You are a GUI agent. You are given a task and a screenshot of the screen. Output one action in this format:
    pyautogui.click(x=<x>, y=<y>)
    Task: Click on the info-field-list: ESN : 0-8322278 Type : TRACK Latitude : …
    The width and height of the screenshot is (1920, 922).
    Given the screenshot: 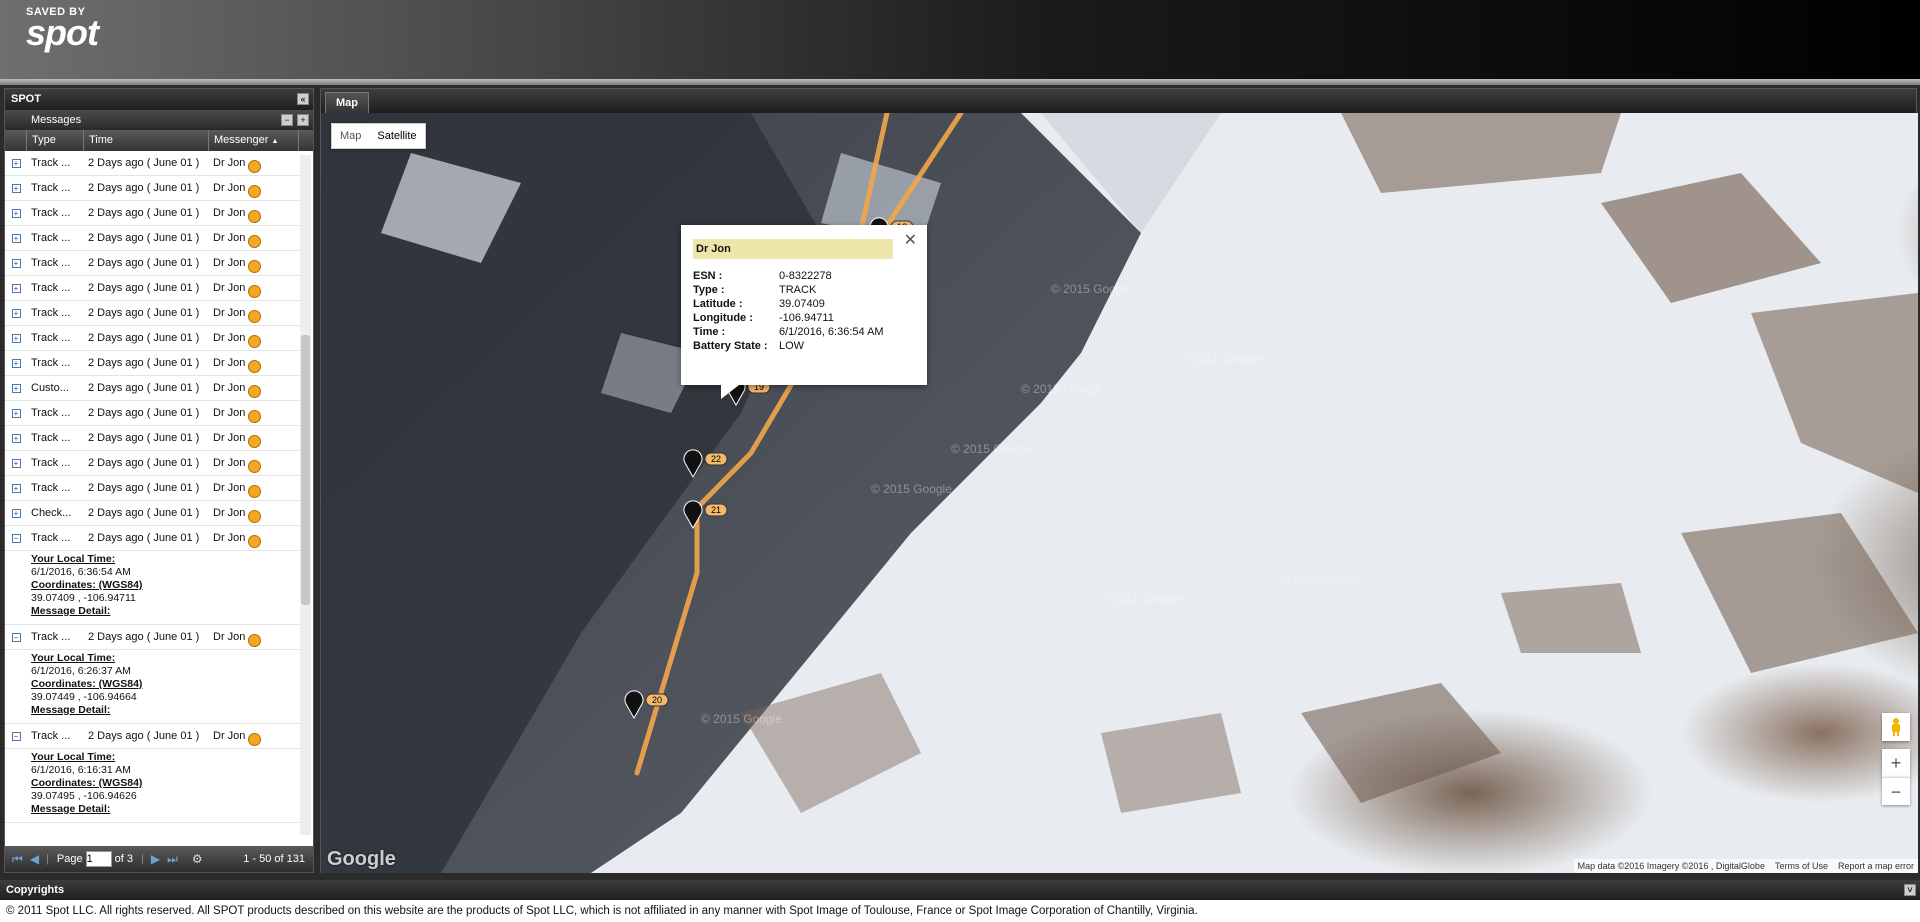 What is the action you would take?
    pyautogui.click(x=804, y=311)
    